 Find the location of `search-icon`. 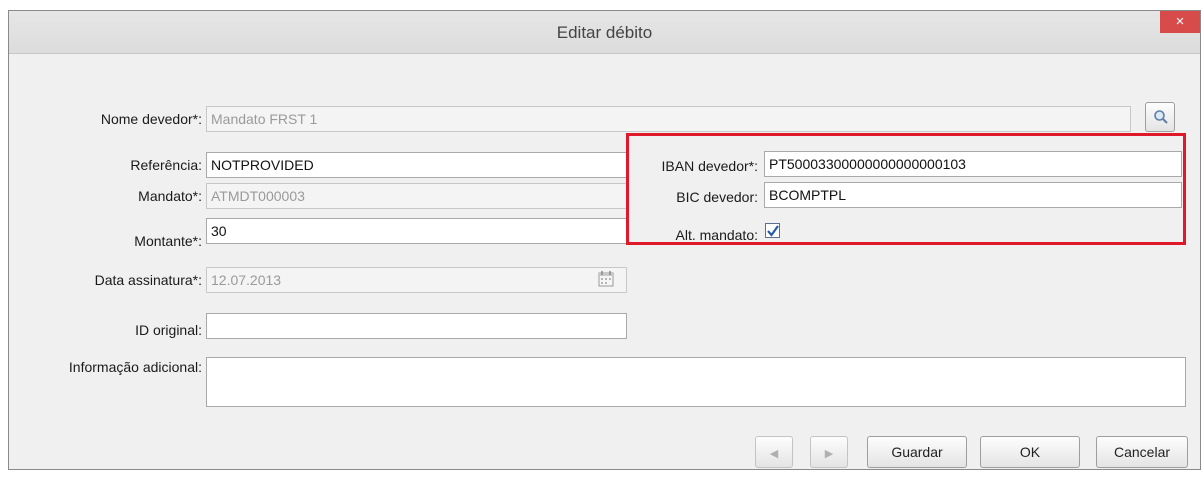

search-icon is located at coordinates (1161, 117).